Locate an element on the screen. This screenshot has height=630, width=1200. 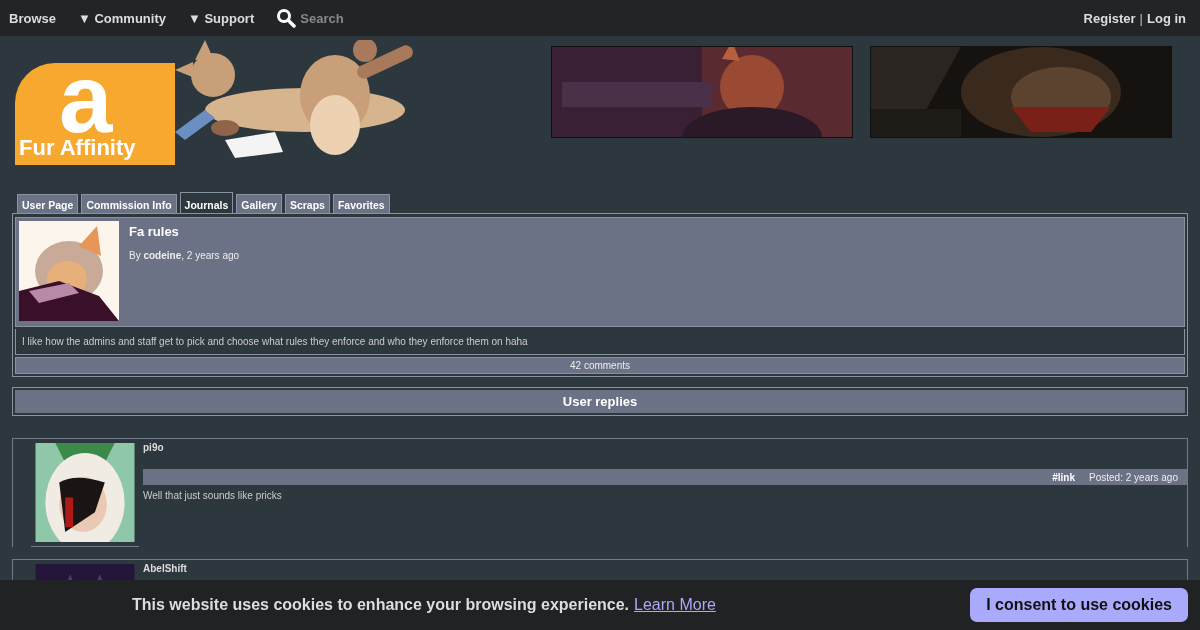
journal-byline: By codeine, 2 years ago is located at coordinates (184, 255).